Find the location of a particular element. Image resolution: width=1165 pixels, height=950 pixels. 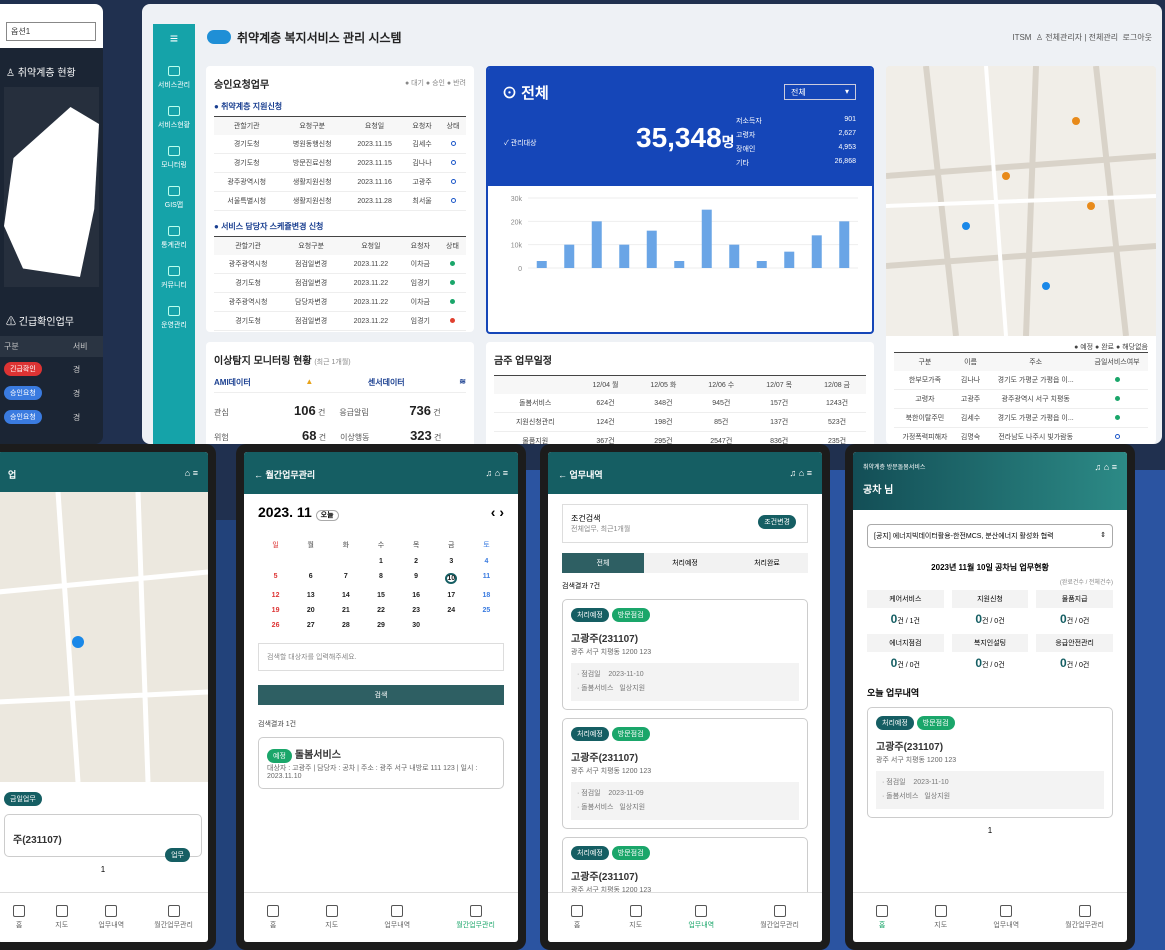

calendar-day: 7 is located at coordinates (345, 578).